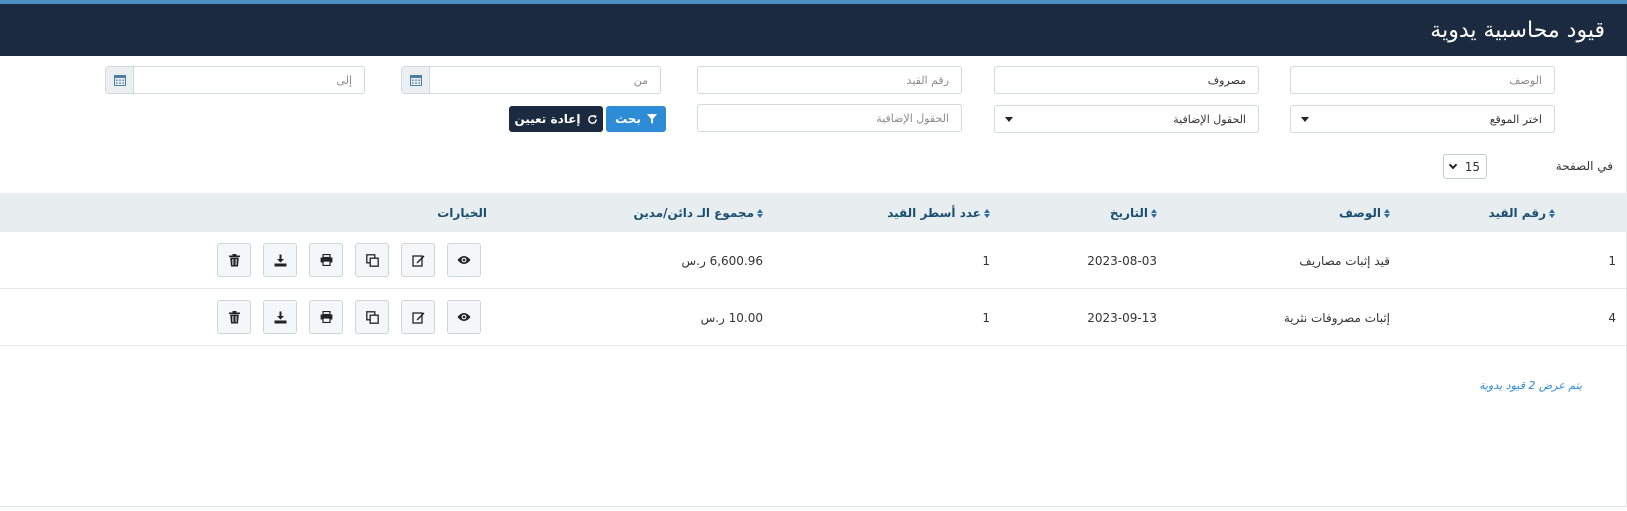 This screenshot has width=1627, height=511. I want to click on type-field, so click(1126, 80).